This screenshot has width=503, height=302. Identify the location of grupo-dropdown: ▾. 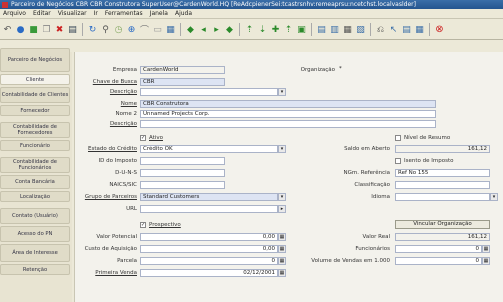
(282, 197).